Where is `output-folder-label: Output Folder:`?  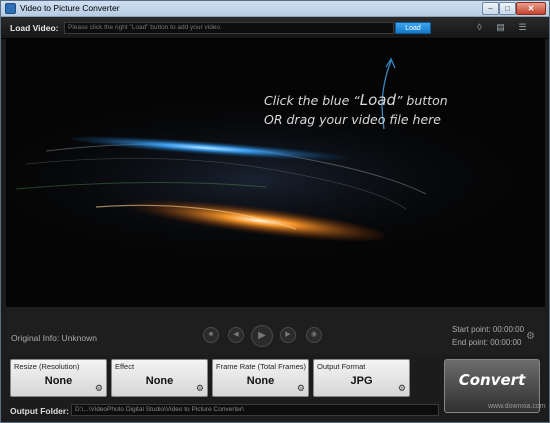
output-folder-label: Output Folder: is located at coordinates (40, 411).